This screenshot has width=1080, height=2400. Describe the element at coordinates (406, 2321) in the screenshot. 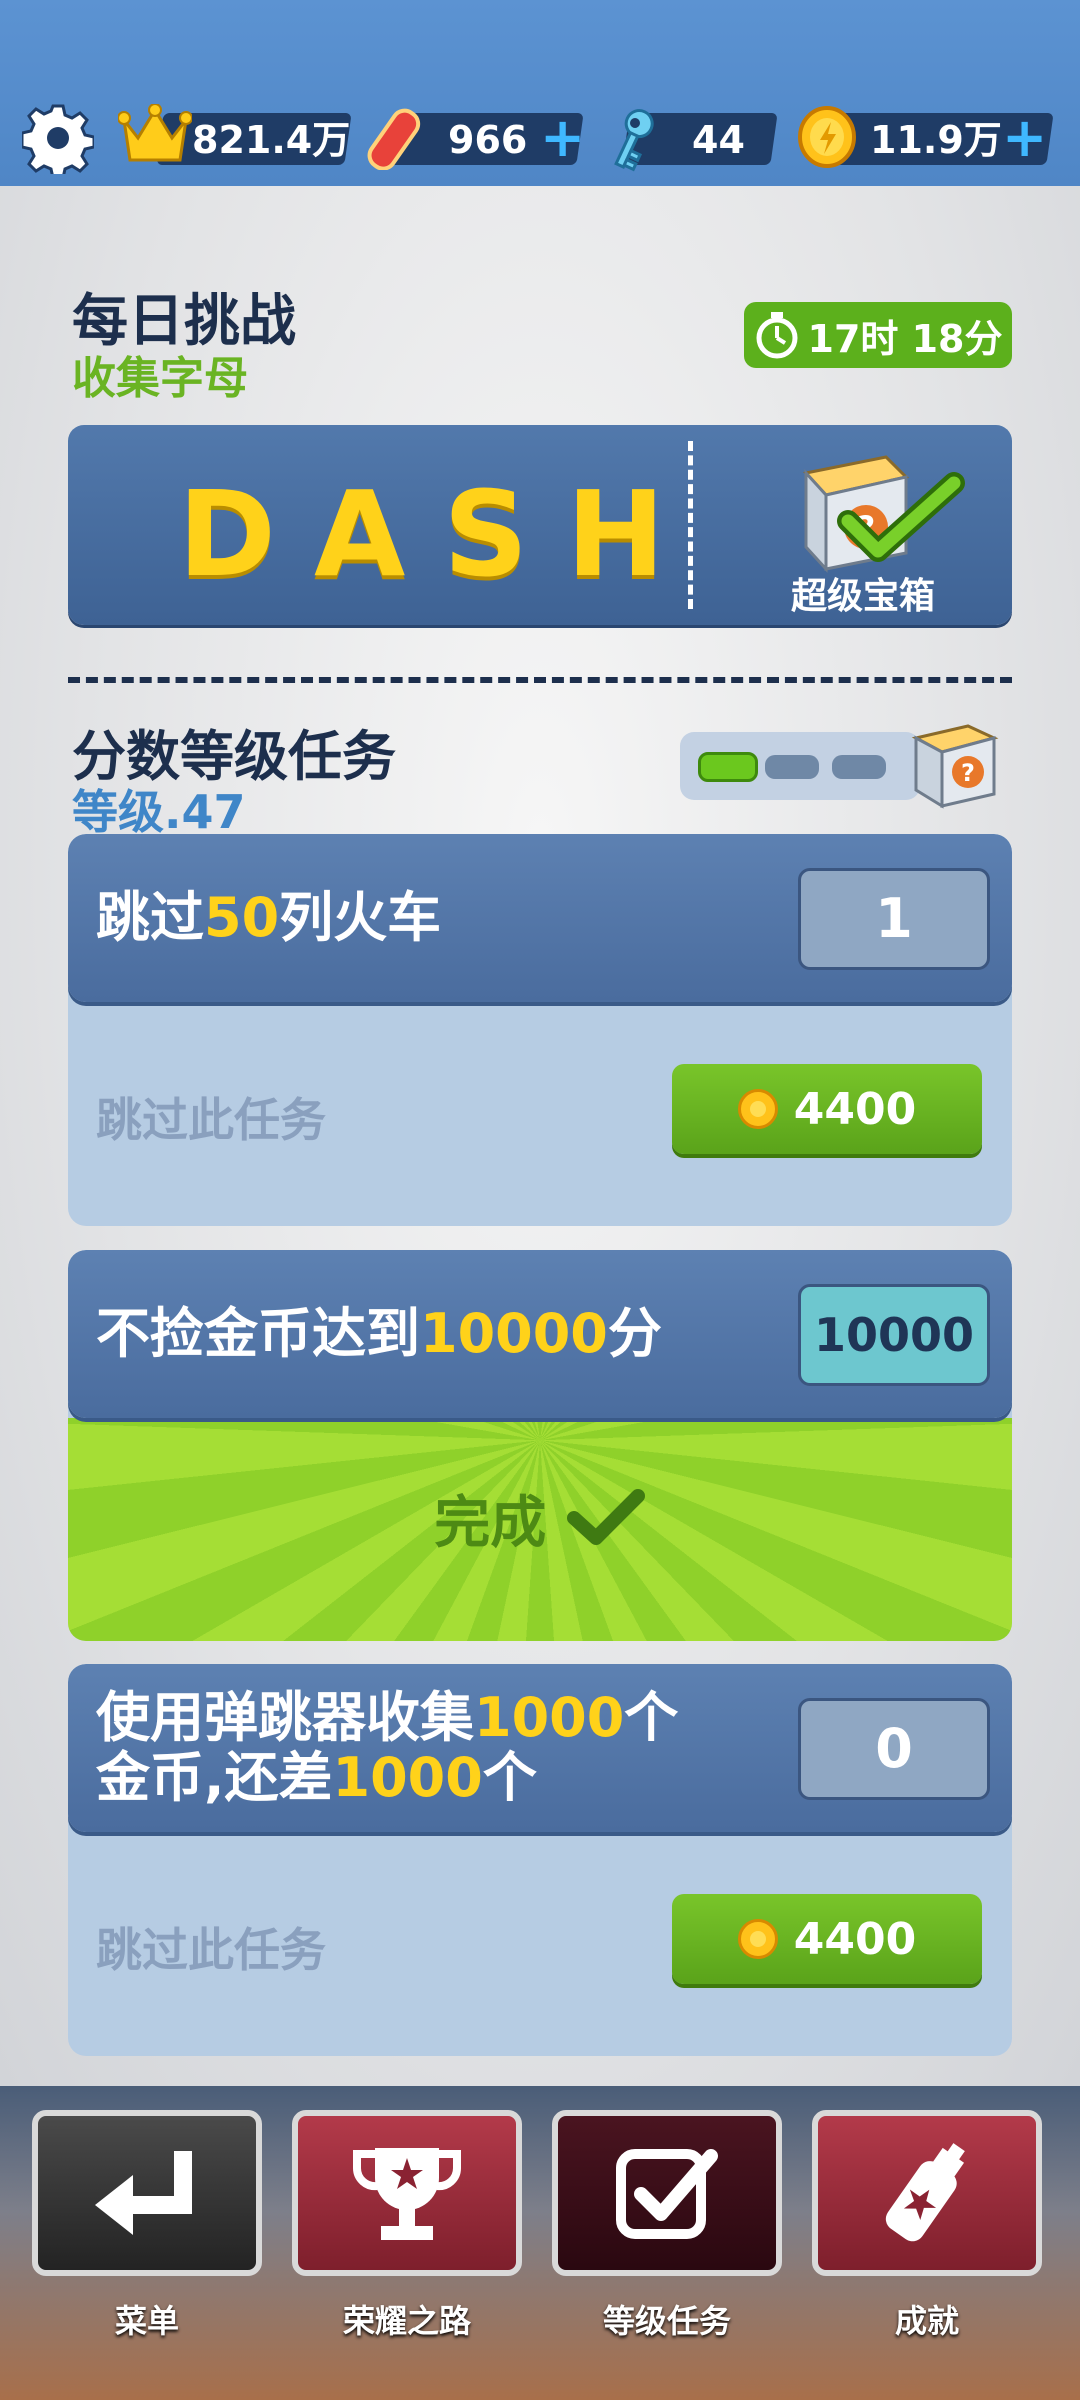

I see `glory-road-label: 荣耀之路` at that location.